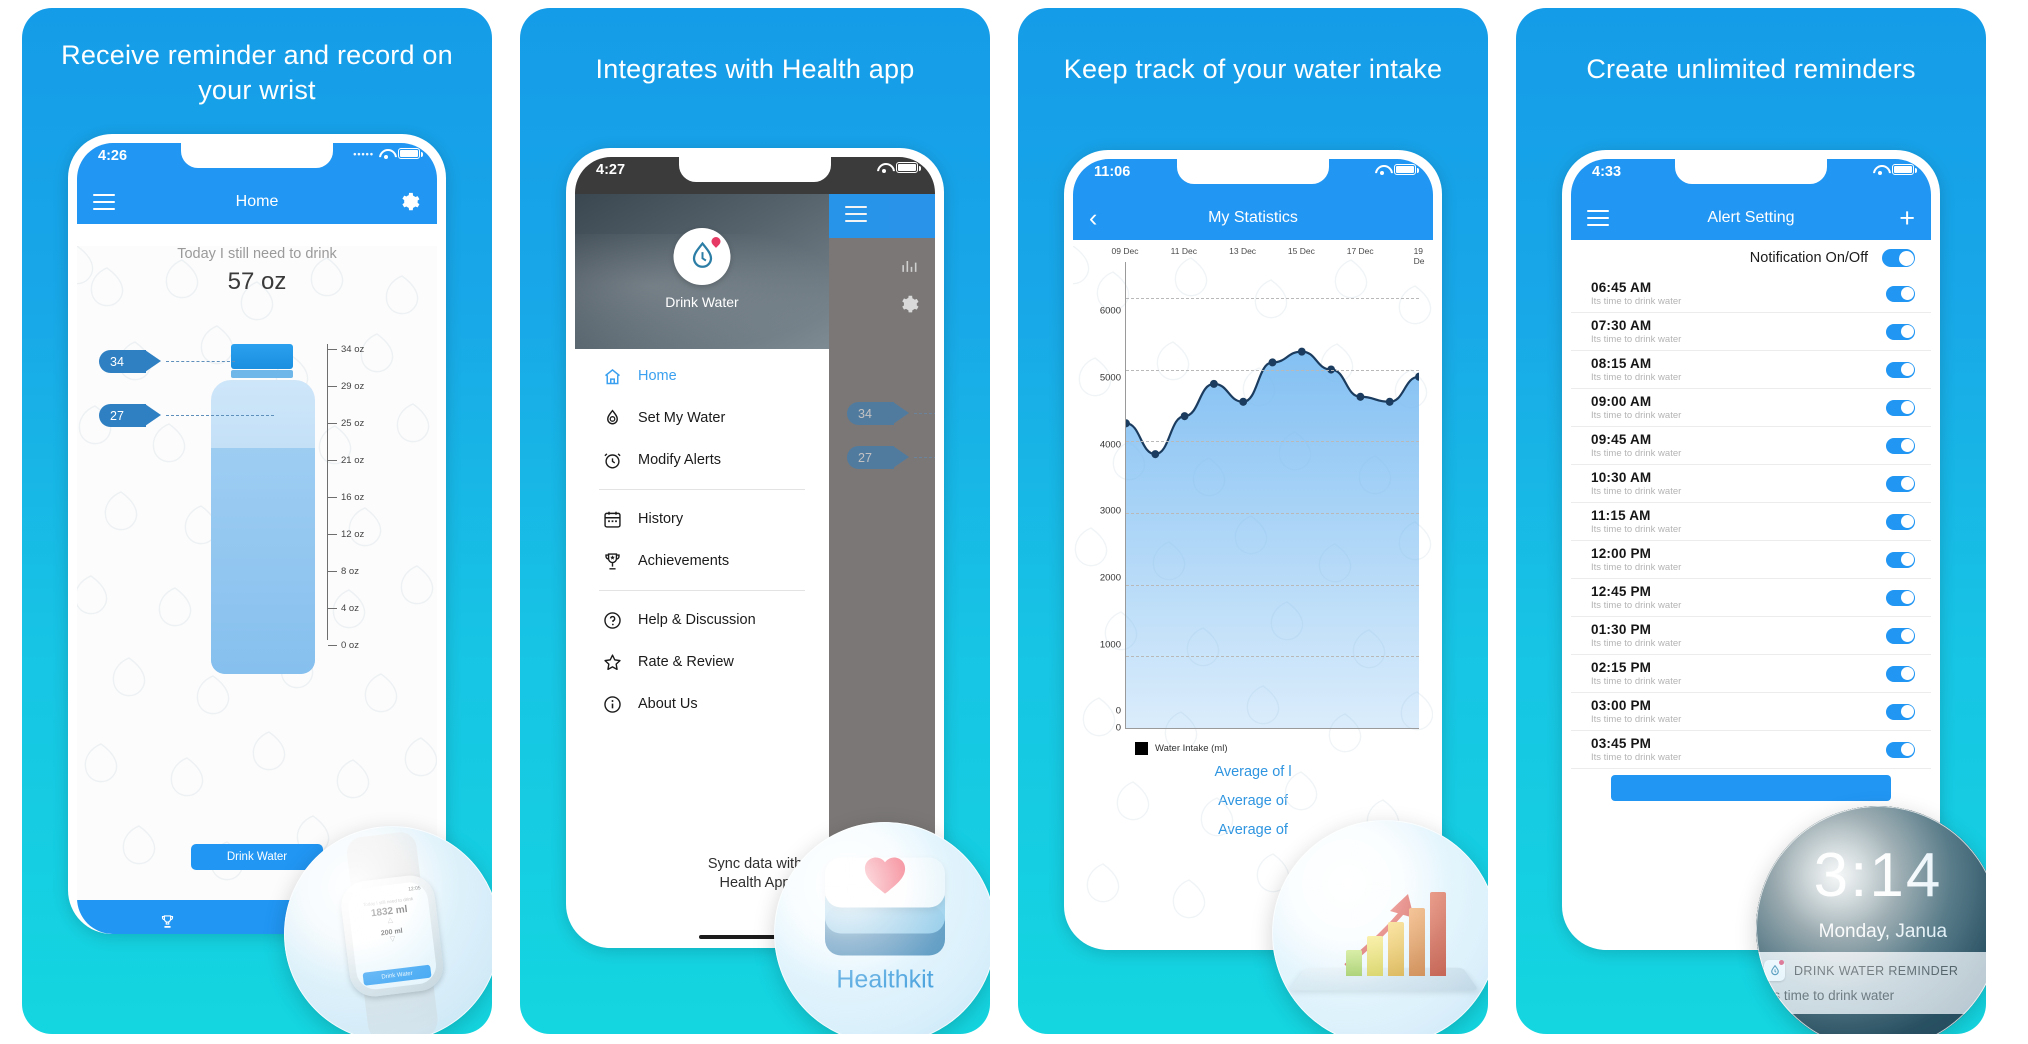 The height and width of the screenshot is (1044, 2028). Describe the element at coordinates (1751, 636) in the screenshot. I see `alert-row: 01:30 PM Its time to drink water` at that location.